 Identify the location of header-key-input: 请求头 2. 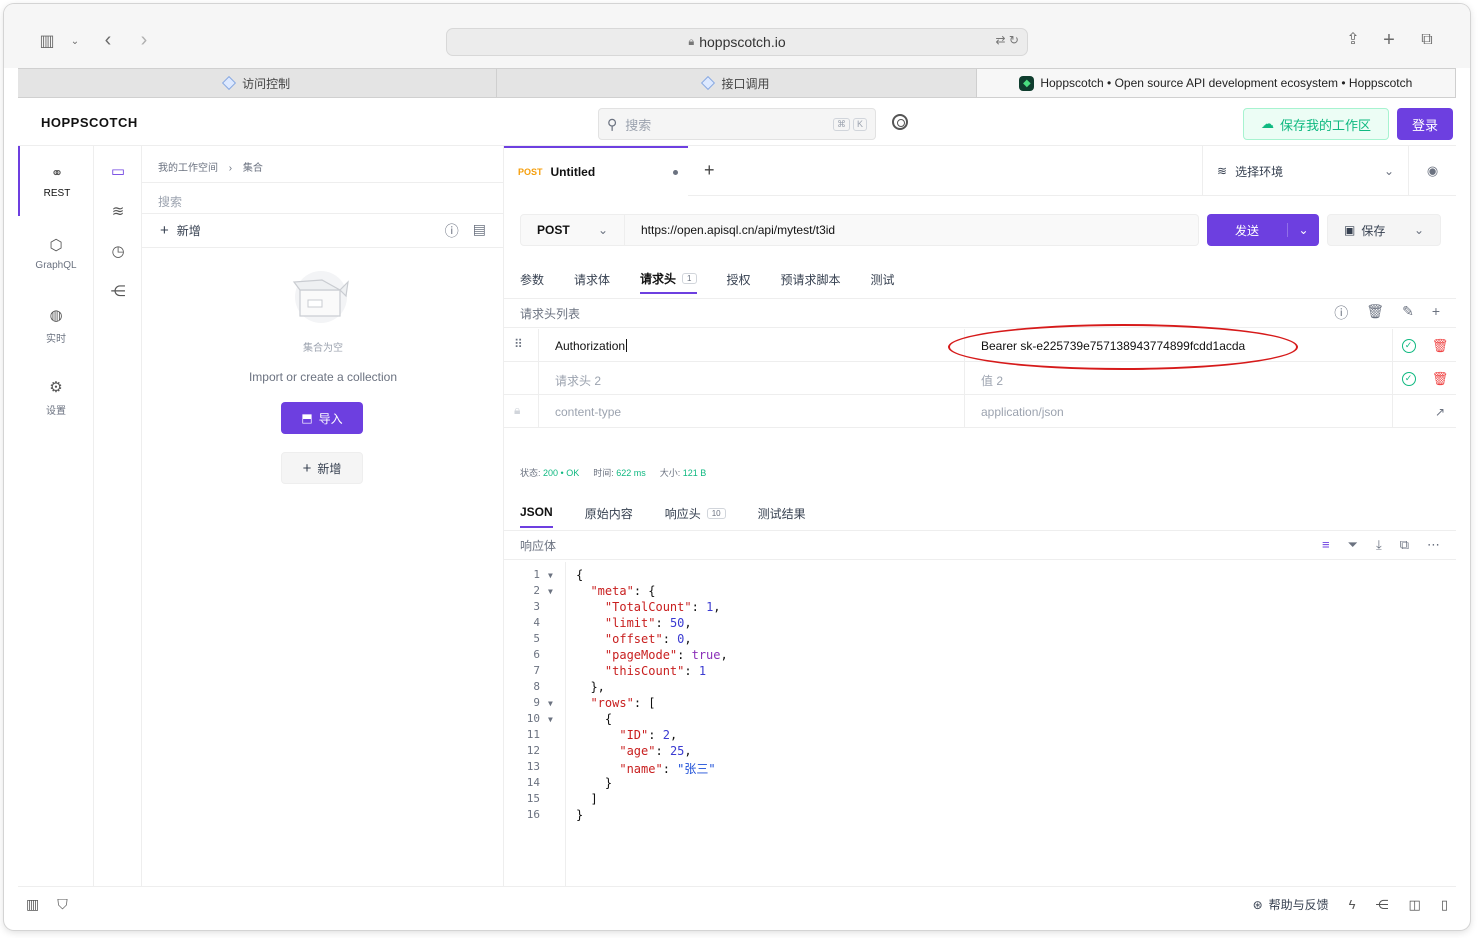
(751, 378).